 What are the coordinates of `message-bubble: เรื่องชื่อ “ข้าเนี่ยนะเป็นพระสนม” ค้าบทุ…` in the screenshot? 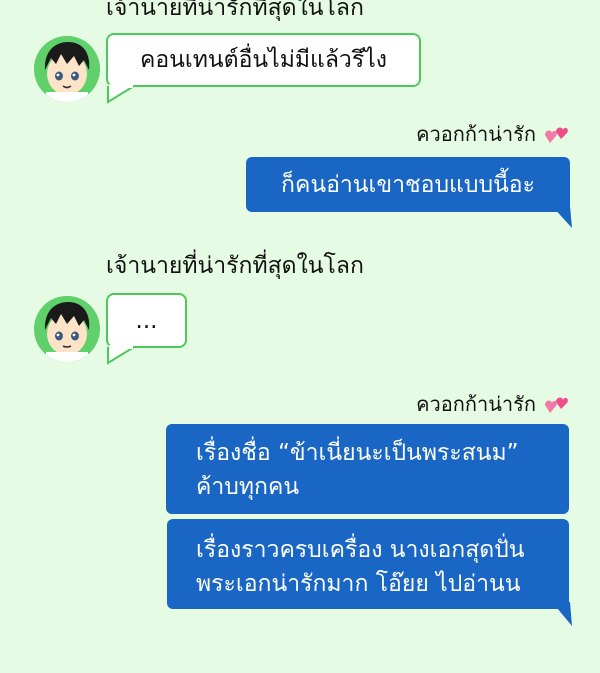 It's located at (367, 469).